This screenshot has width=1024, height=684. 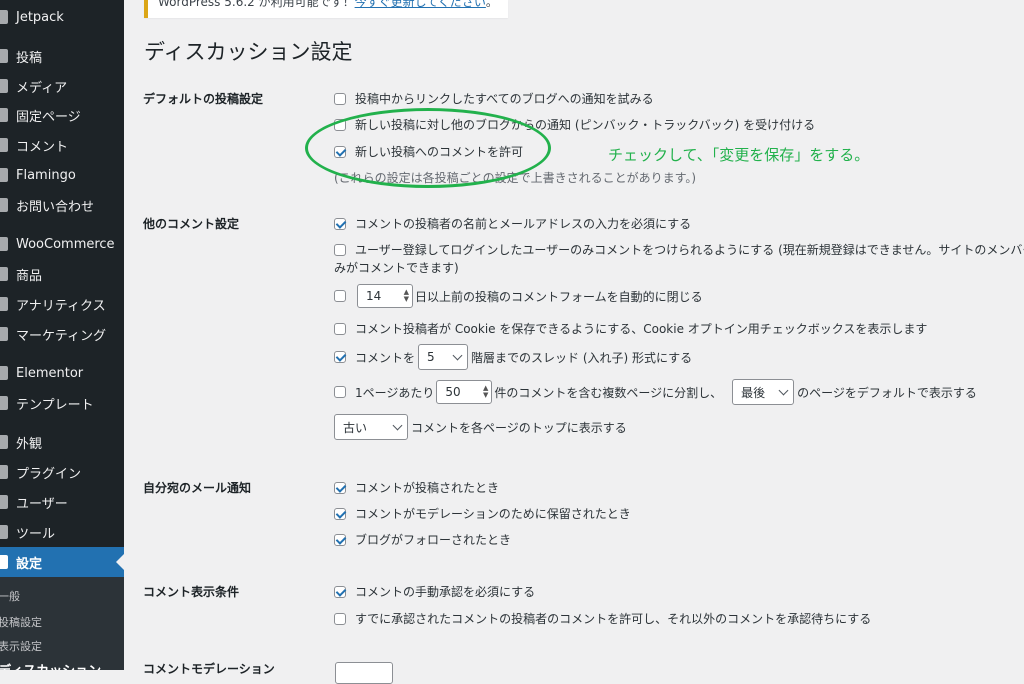 I want to click on nav-label: 外観, so click(x=29, y=444).